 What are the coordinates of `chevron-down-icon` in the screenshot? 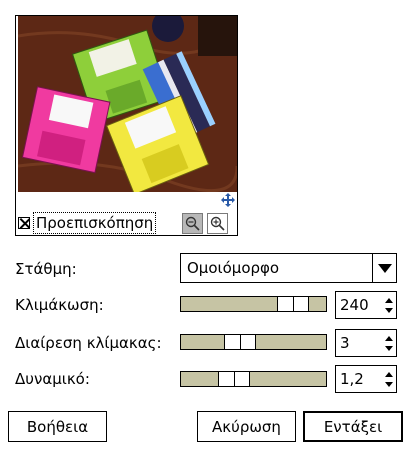 It's located at (384, 268).